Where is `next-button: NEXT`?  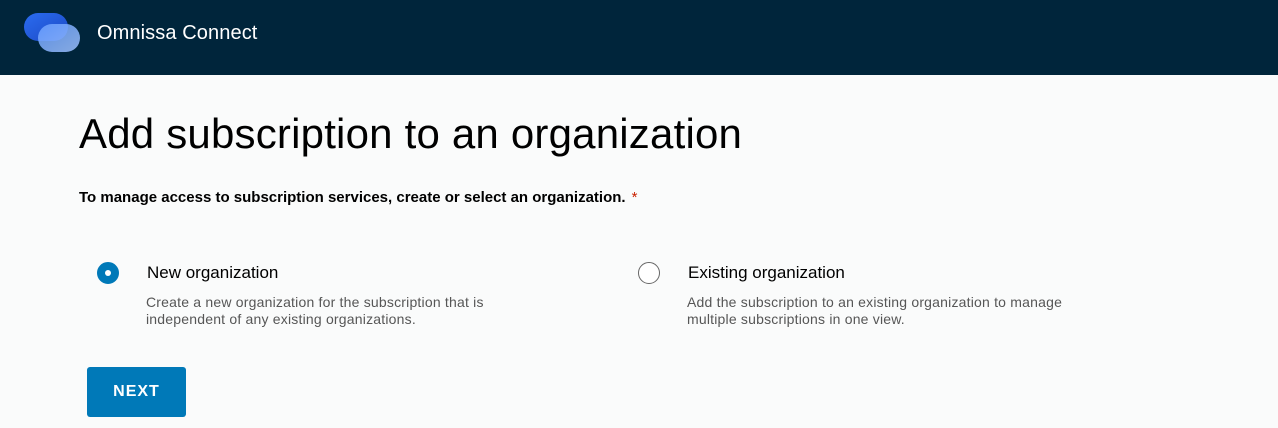
next-button: NEXT is located at coordinates (136, 392).